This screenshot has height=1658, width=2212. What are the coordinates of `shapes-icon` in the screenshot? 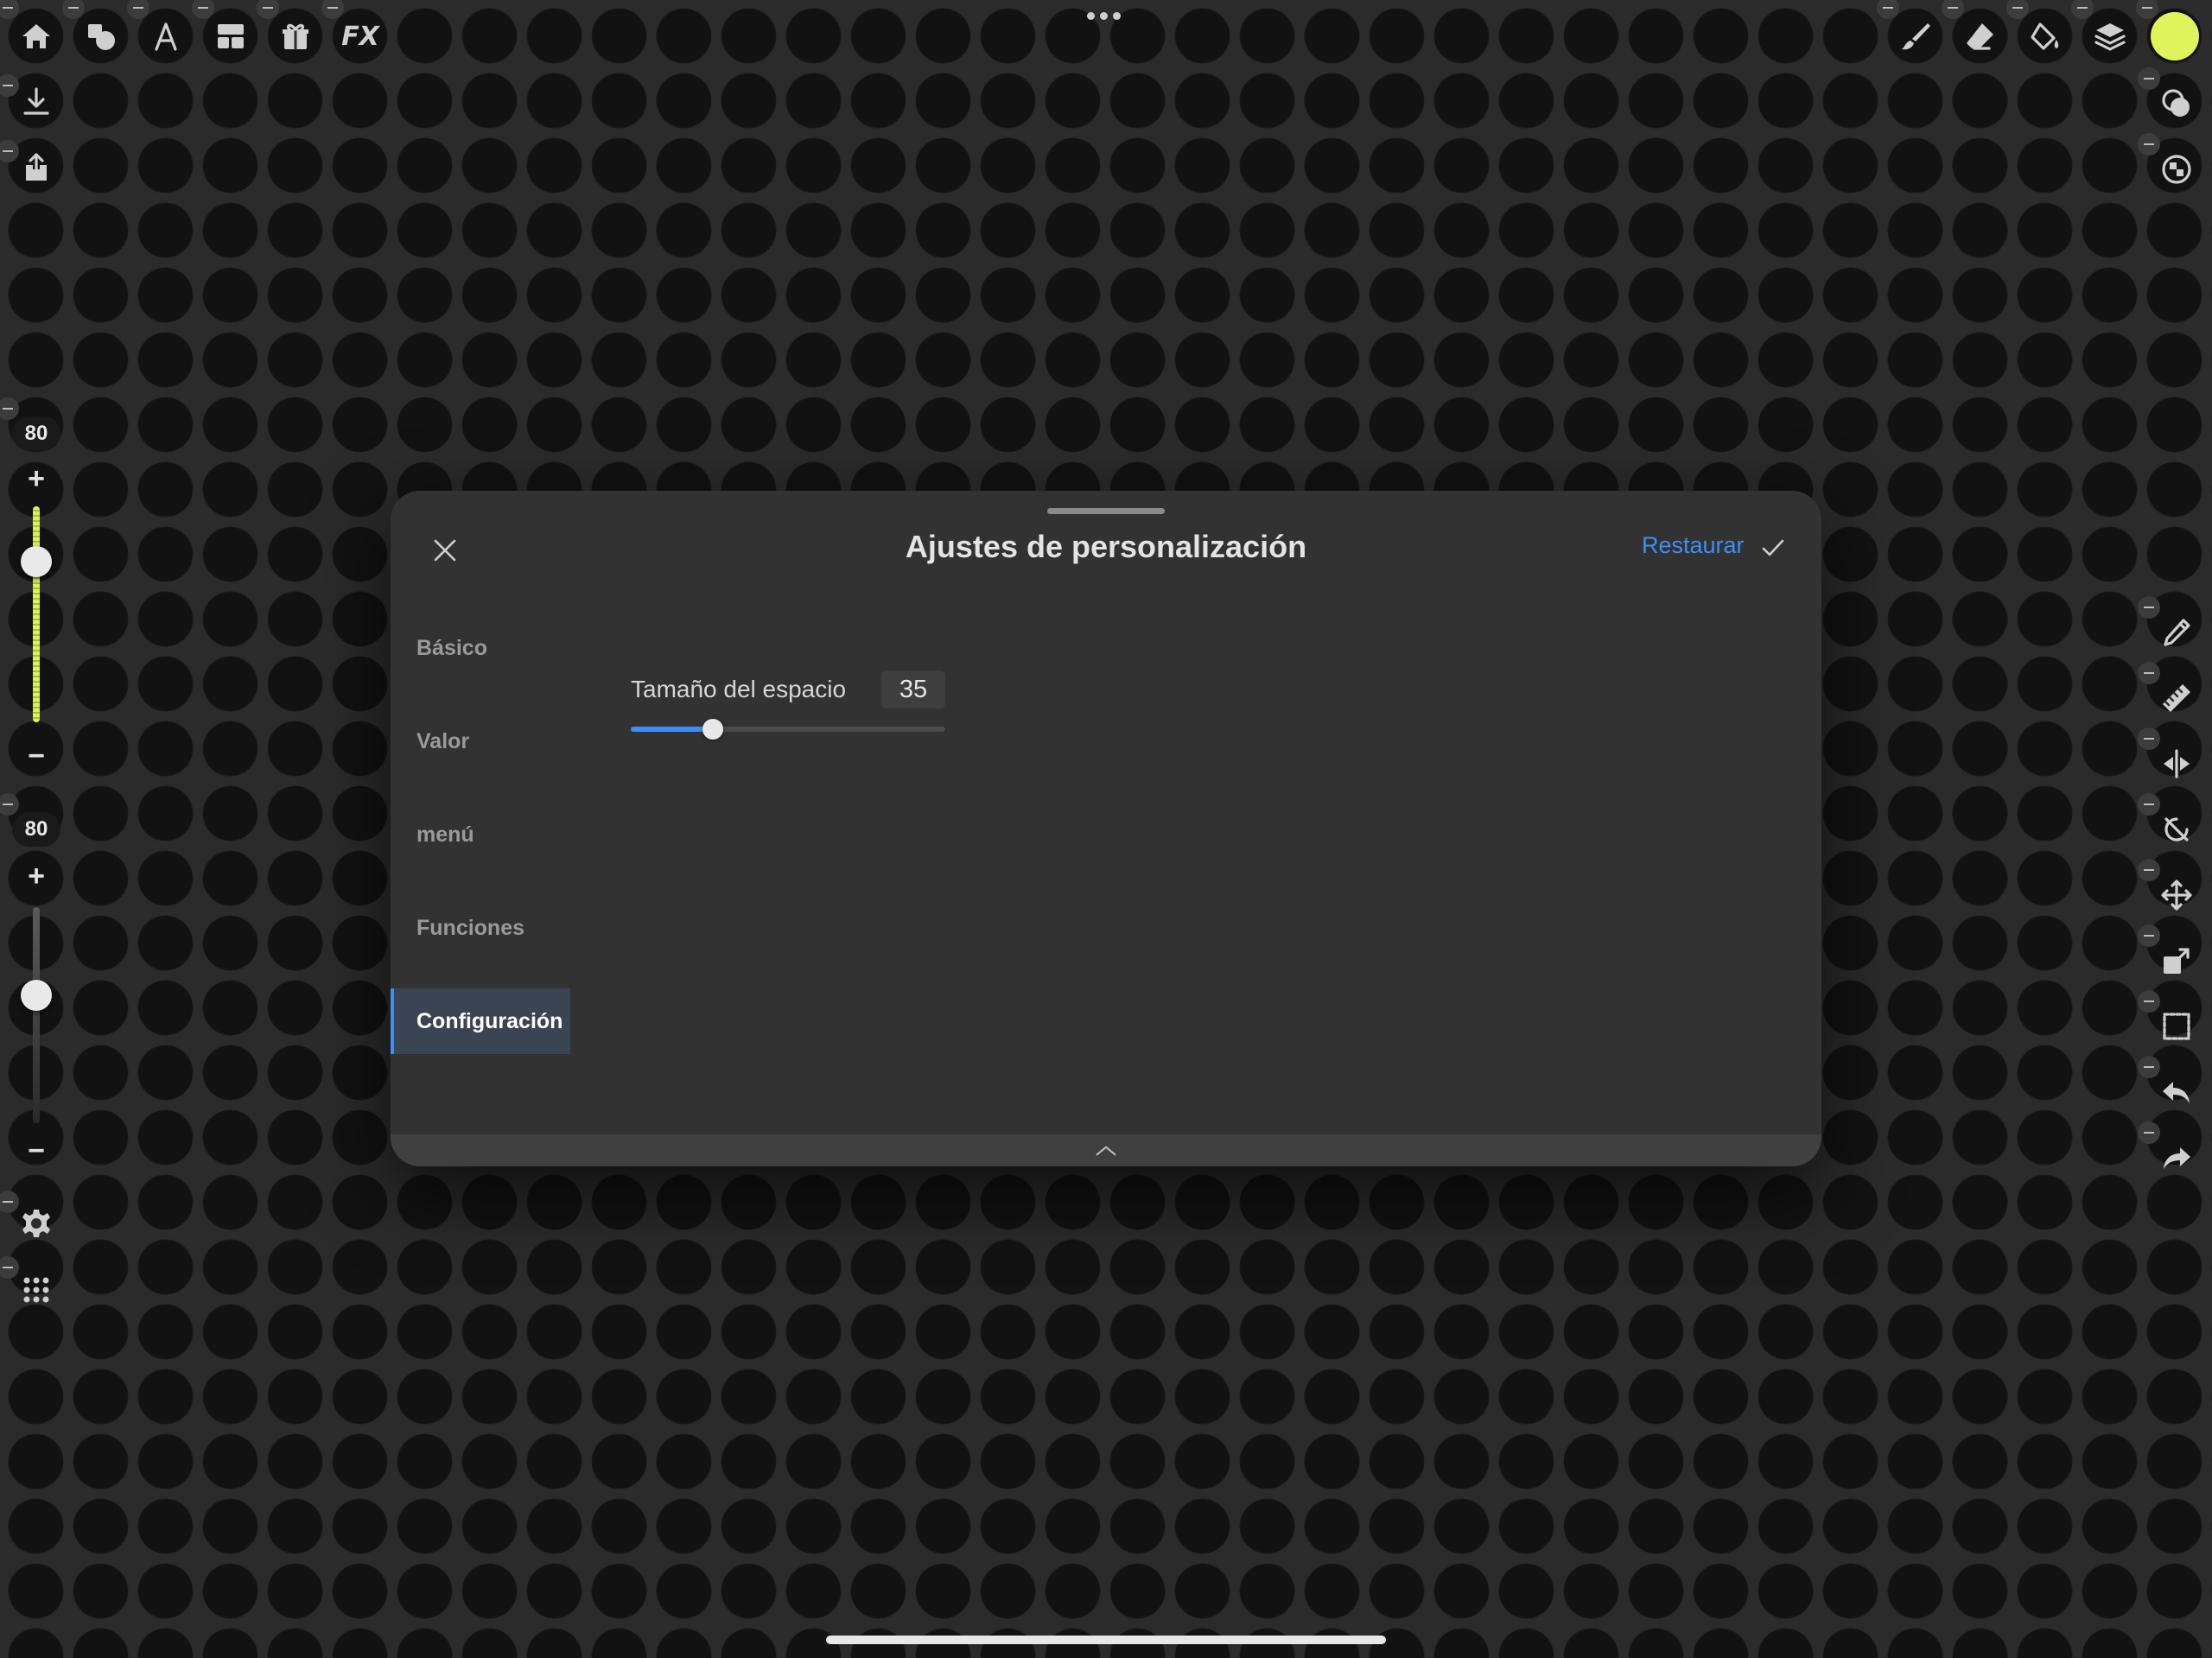 It's located at (101, 37).